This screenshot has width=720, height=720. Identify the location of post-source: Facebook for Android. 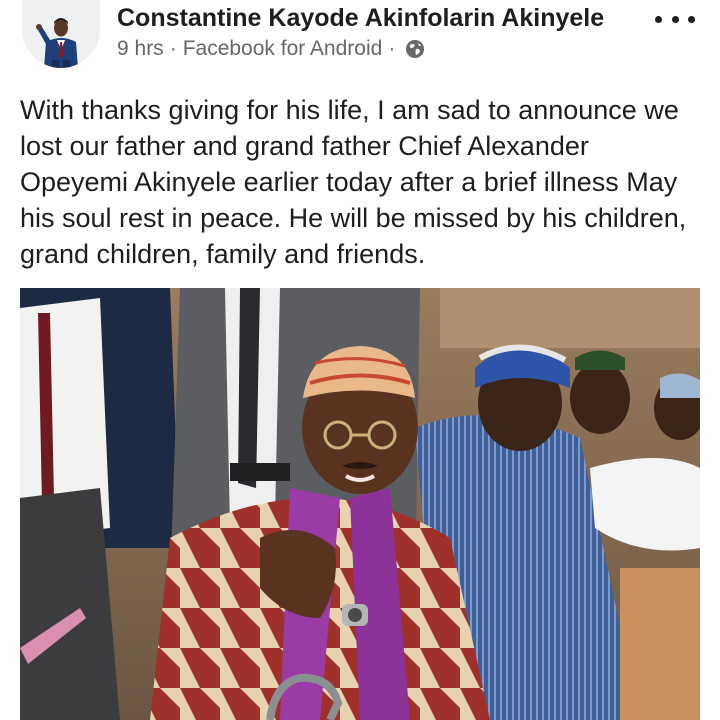
(282, 48).